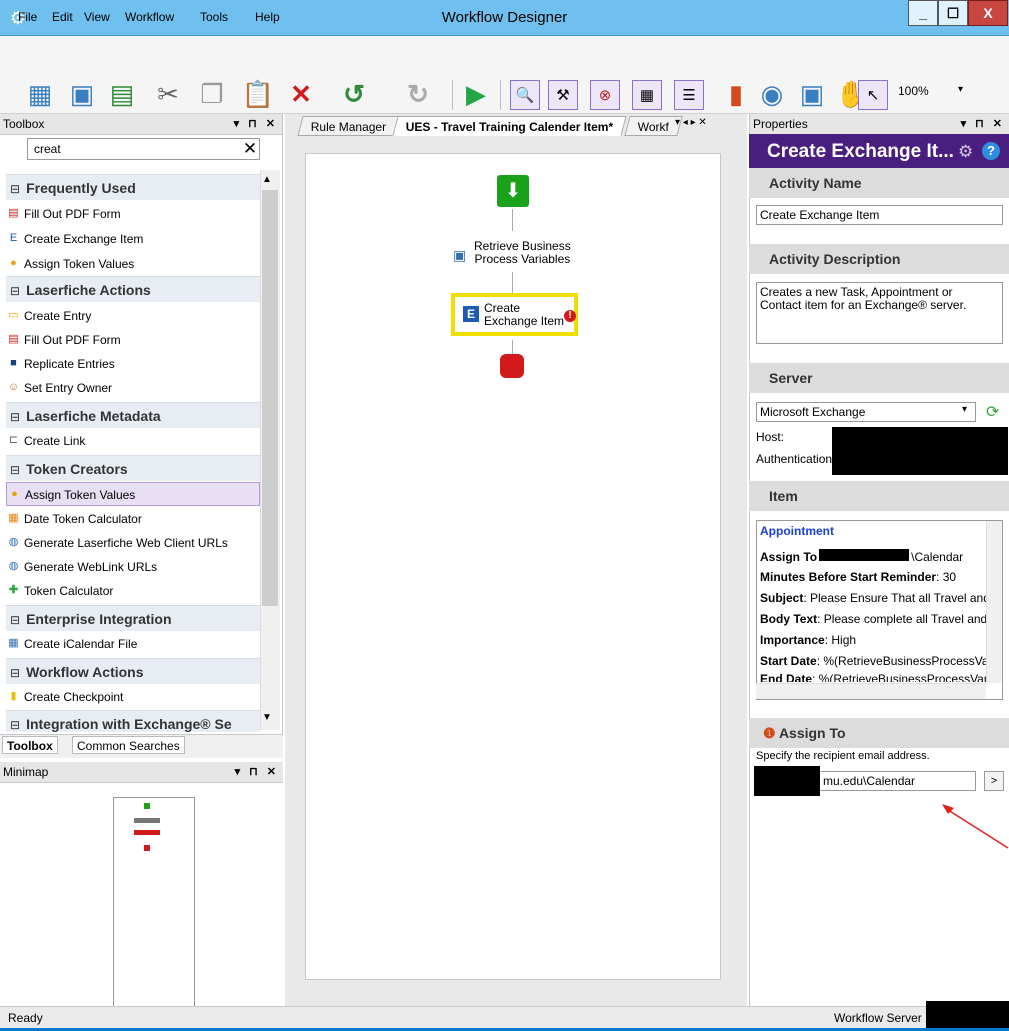  What do you see at coordinates (524, 314) in the screenshot?
I see `node-create-exchange-label: Create Exchange Item` at bounding box center [524, 314].